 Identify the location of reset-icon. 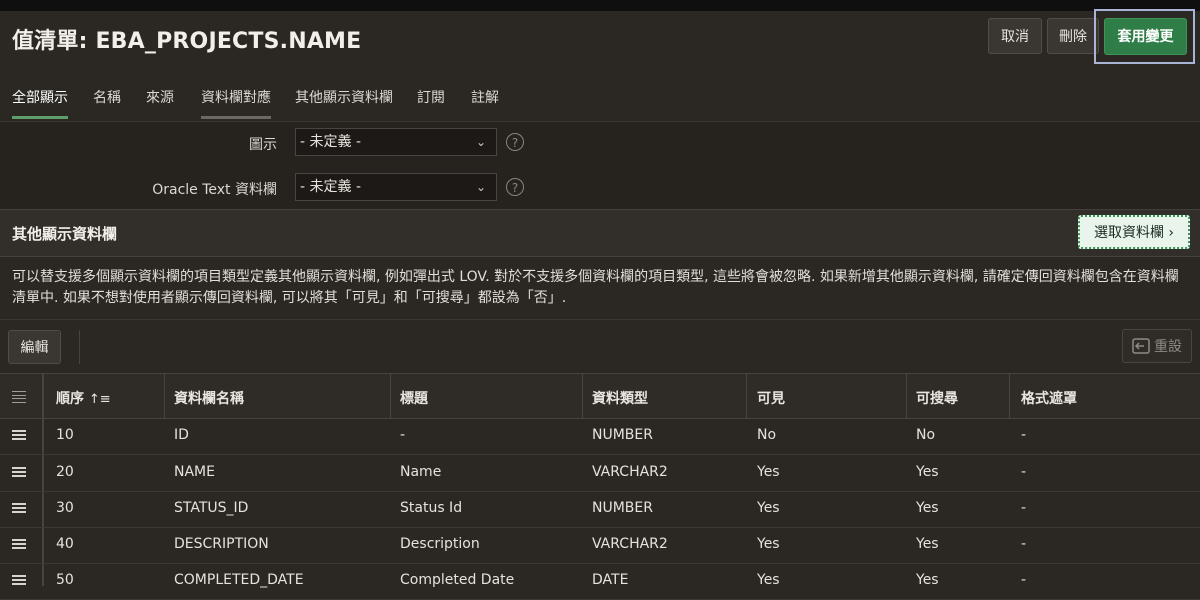
(1141, 346).